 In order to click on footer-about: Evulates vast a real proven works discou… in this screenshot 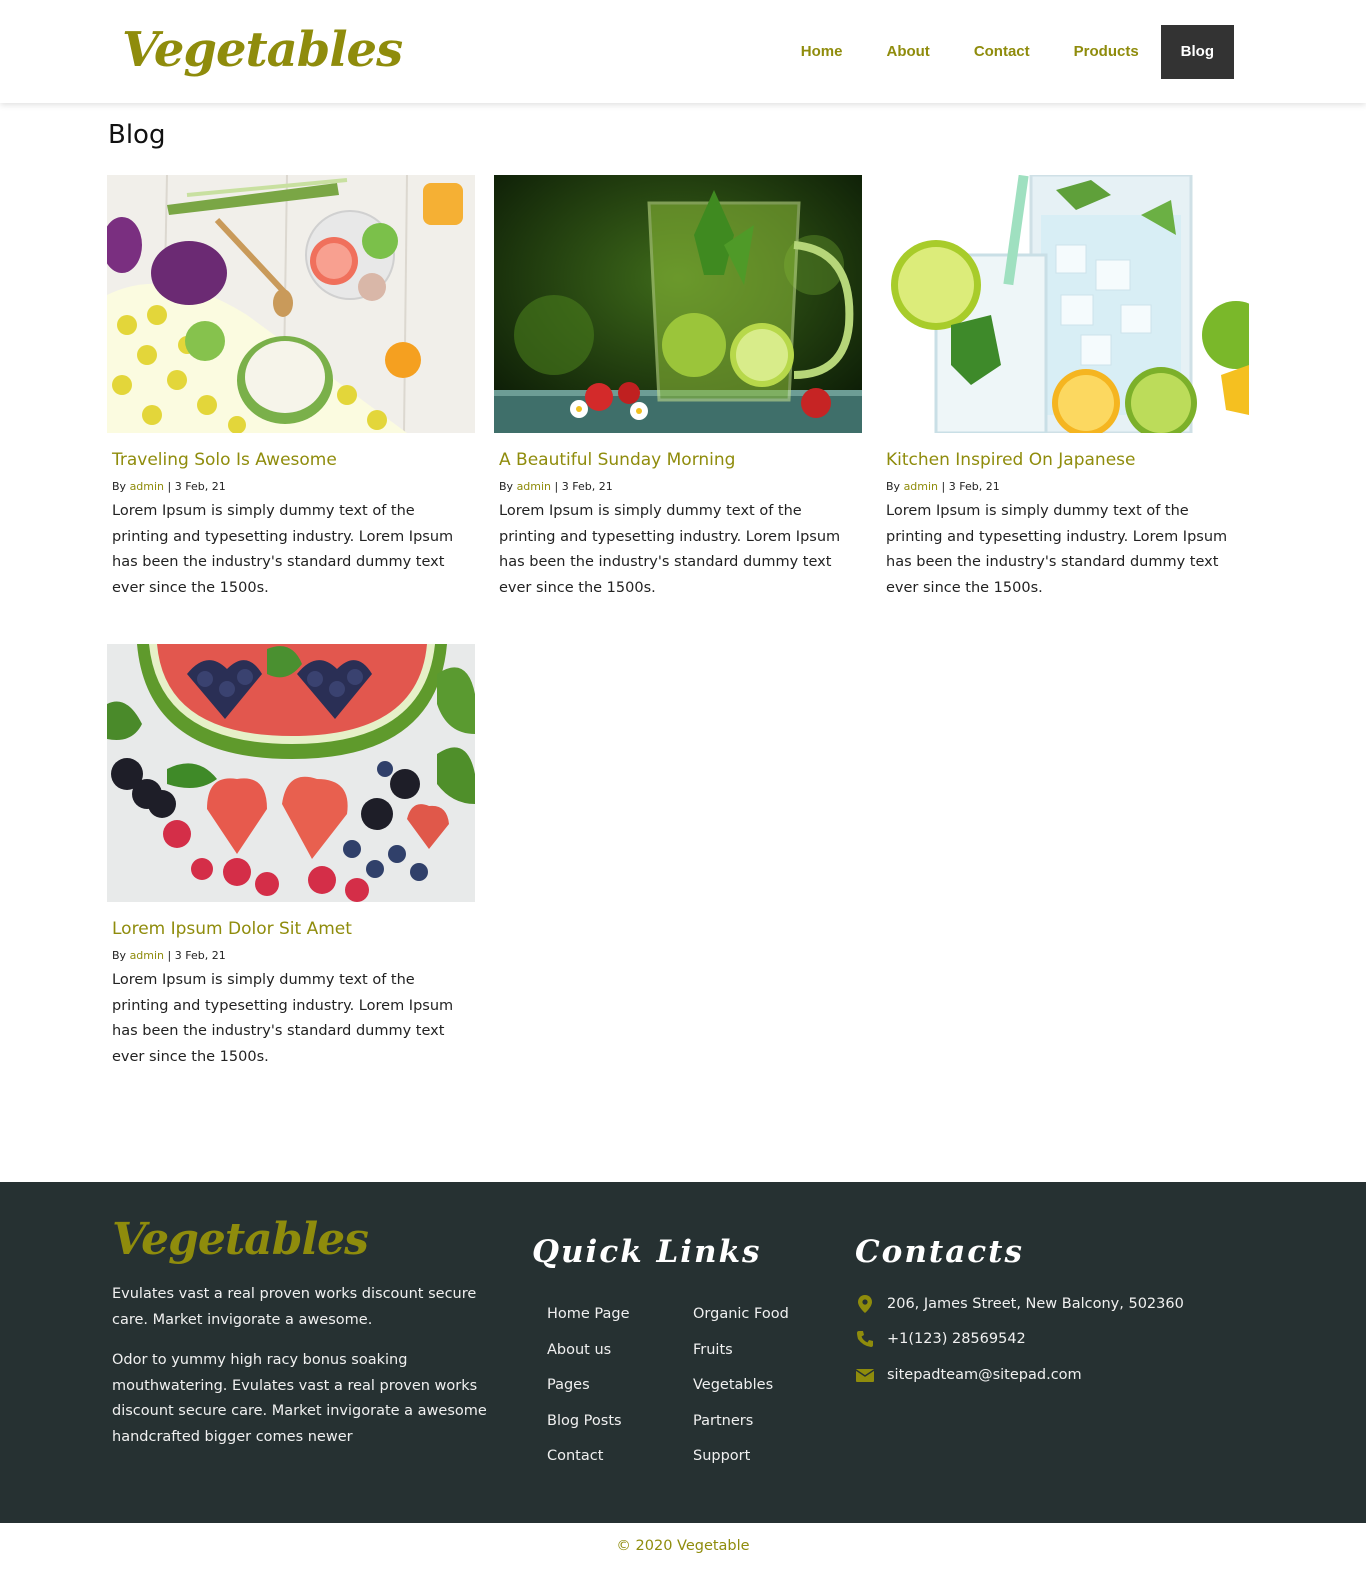, I will do `click(309, 1366)`.